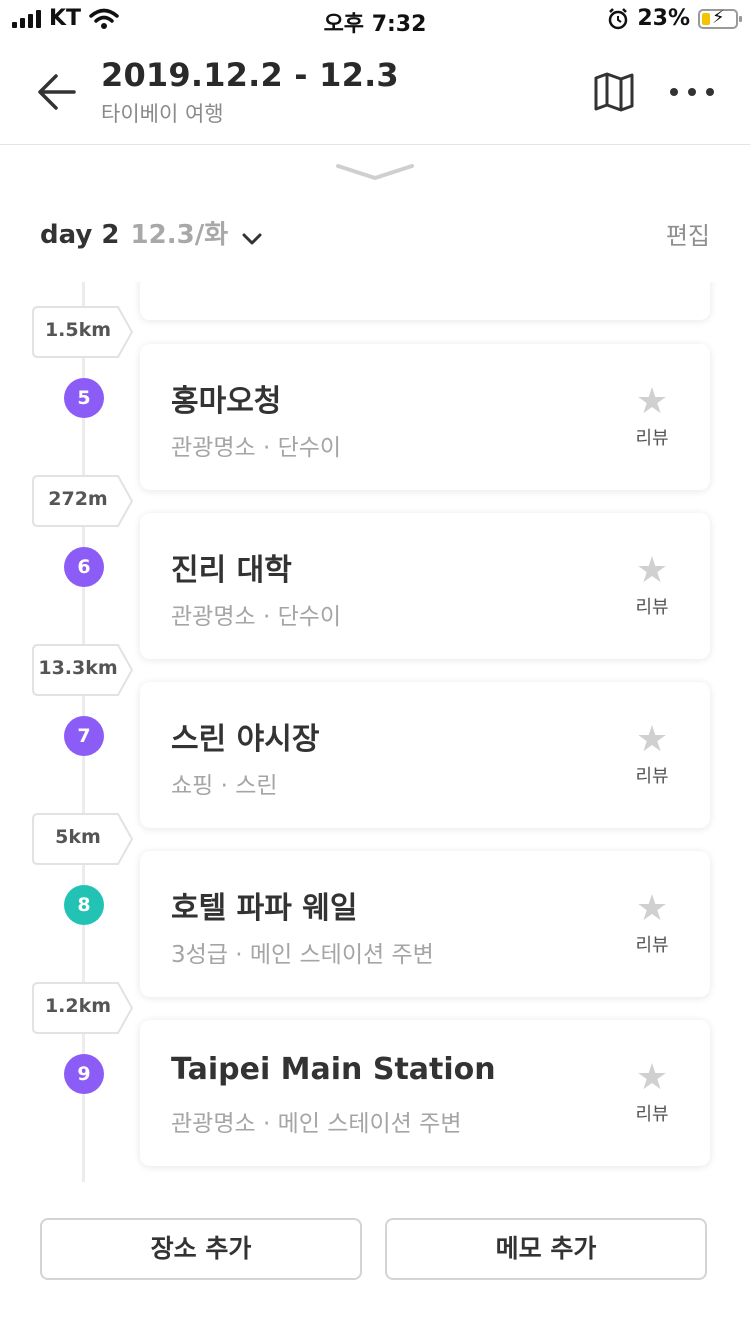 The height and width of the screenshot is (1334, 750). Describe the element at coordinates (333, 1069) in the screenshot. I see `place-name: Taipei Main Station` at that location.